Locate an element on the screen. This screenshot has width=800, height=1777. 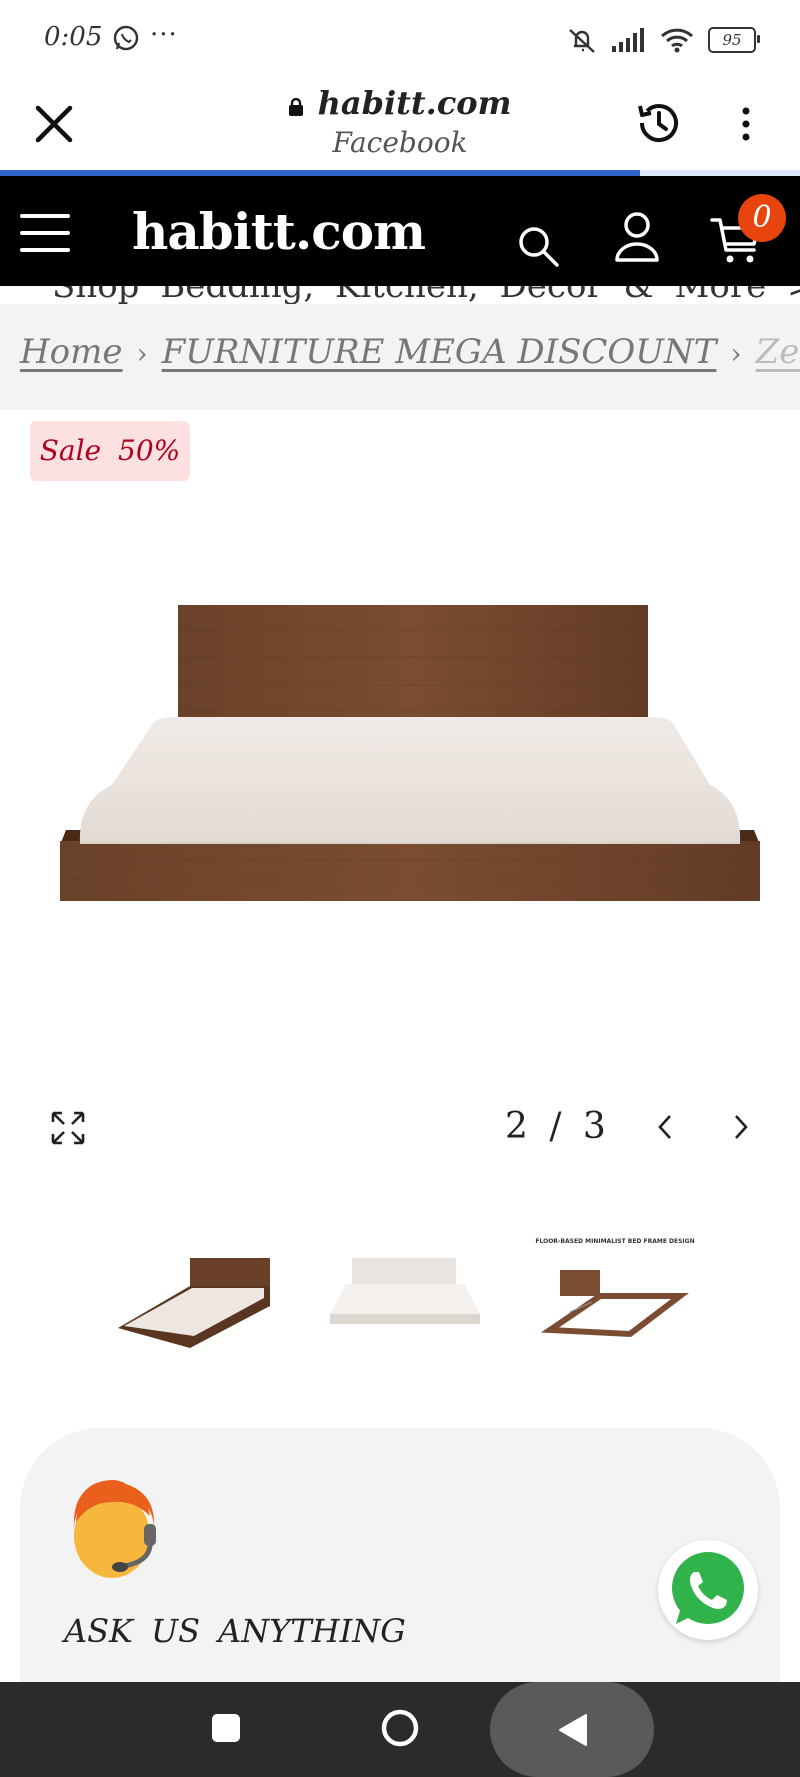
status-bar: 0:05 ··· 95 is located at coordinates (400, 38).